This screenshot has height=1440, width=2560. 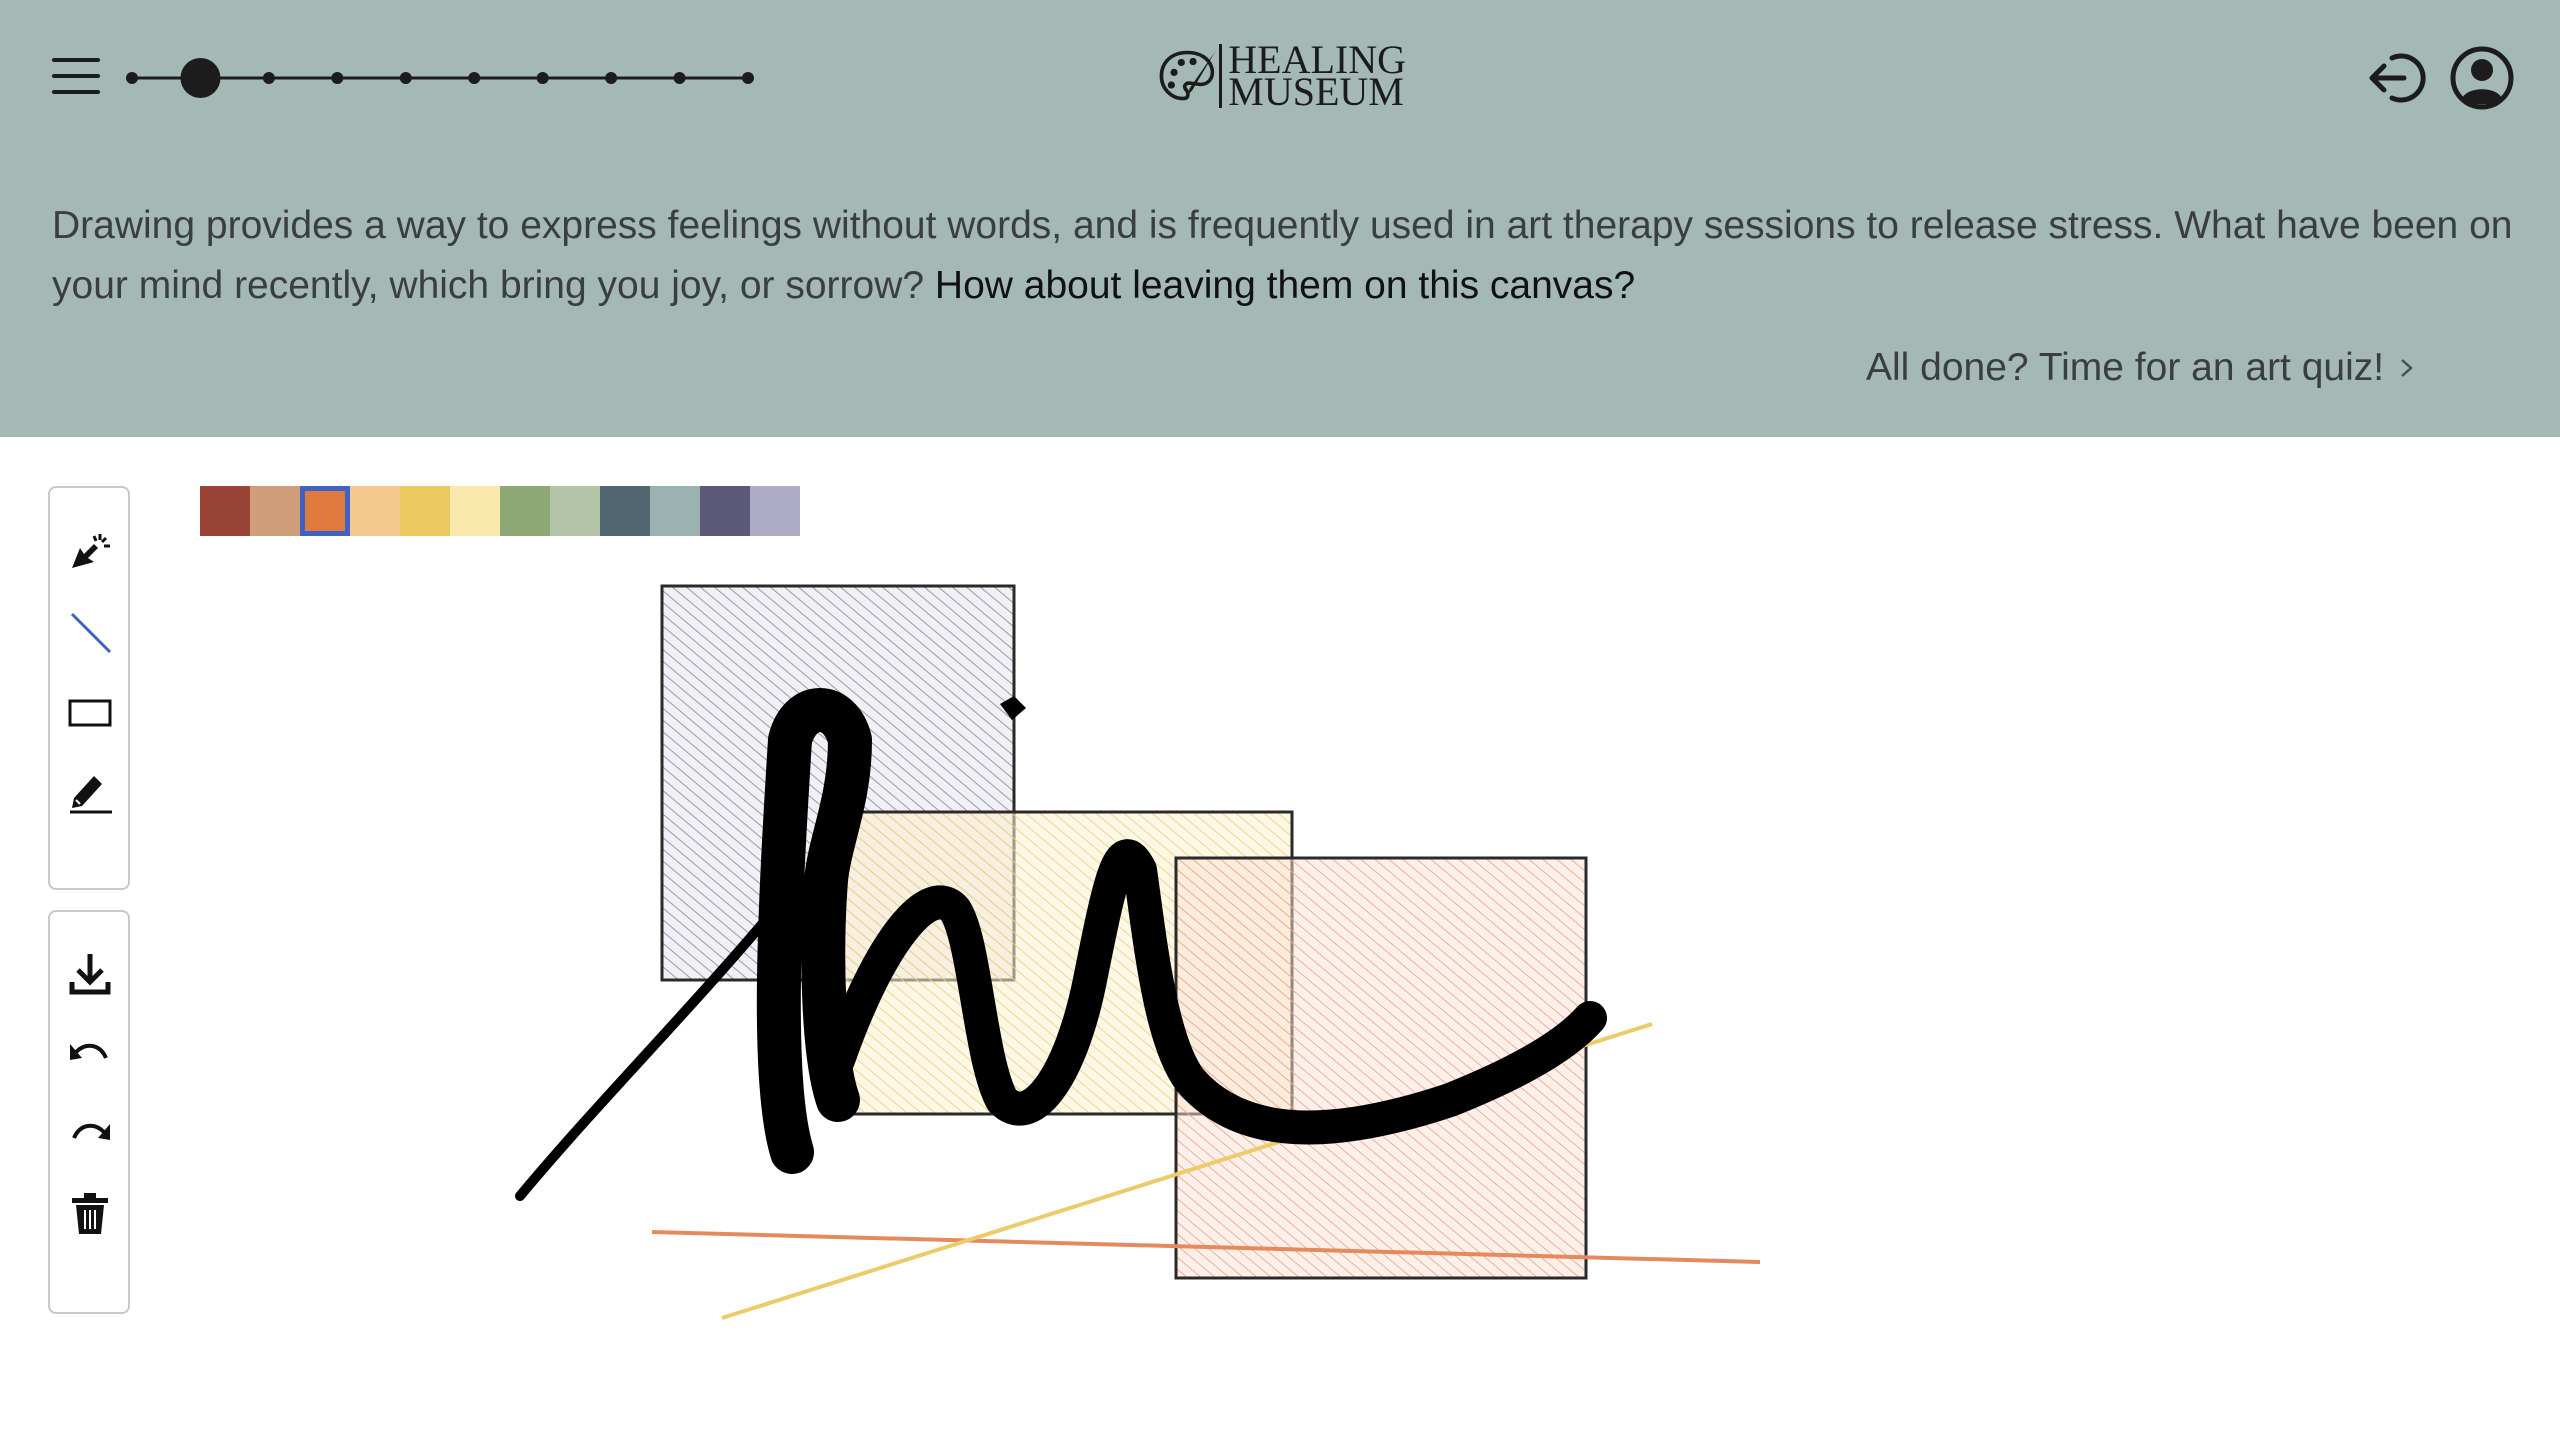 I want to click on healing-museum-logo: HEALING MUSEUM, so click(x=1281, y=76).